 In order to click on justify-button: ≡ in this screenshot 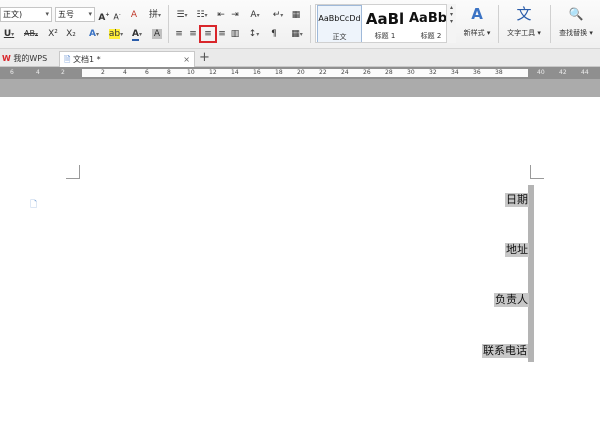, I will do `click(222, 34)`.